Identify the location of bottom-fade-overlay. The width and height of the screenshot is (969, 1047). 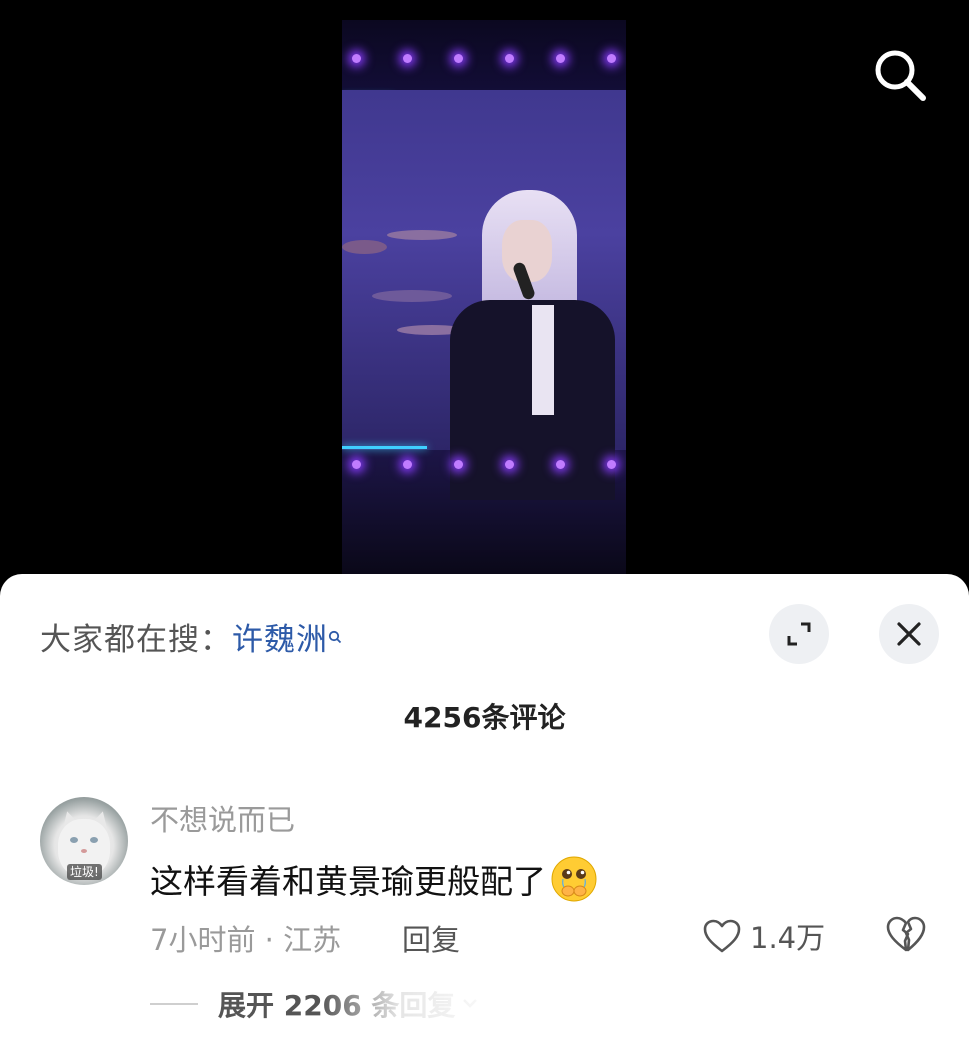
(480, 1005).